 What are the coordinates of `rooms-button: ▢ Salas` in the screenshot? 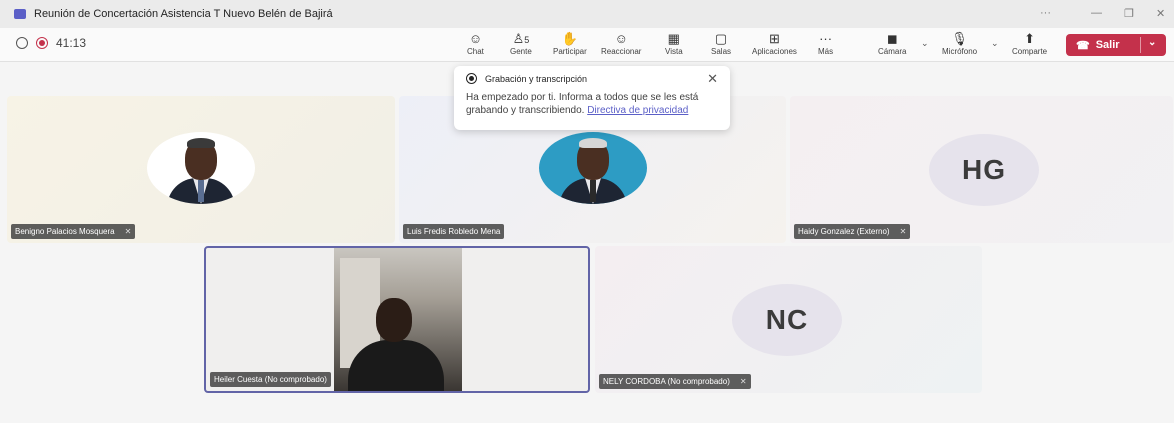 It's located at (721, 45).